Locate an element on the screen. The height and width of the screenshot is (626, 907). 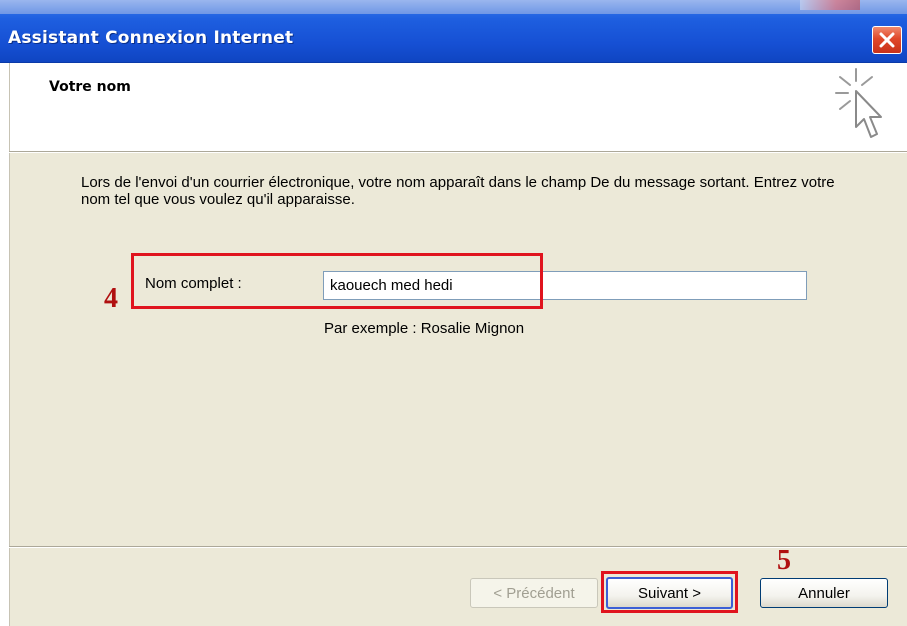
example-text: Par exemple : Rosalie Mignon is located at coordinates (424, 328).